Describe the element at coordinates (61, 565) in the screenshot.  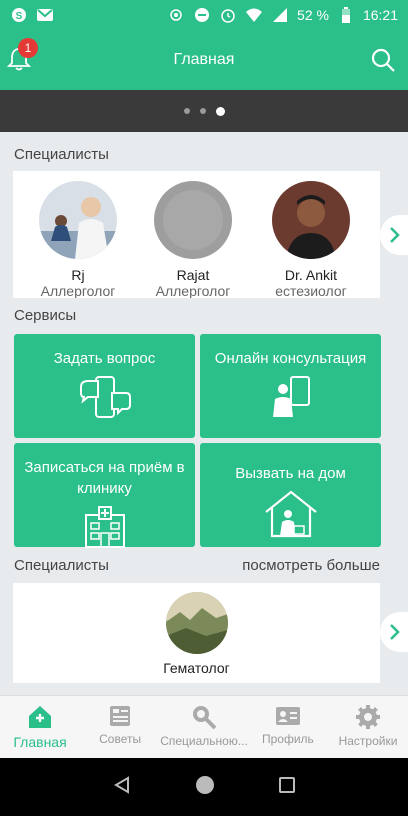
I see `specialists-title-2: Специалисты` at that location.